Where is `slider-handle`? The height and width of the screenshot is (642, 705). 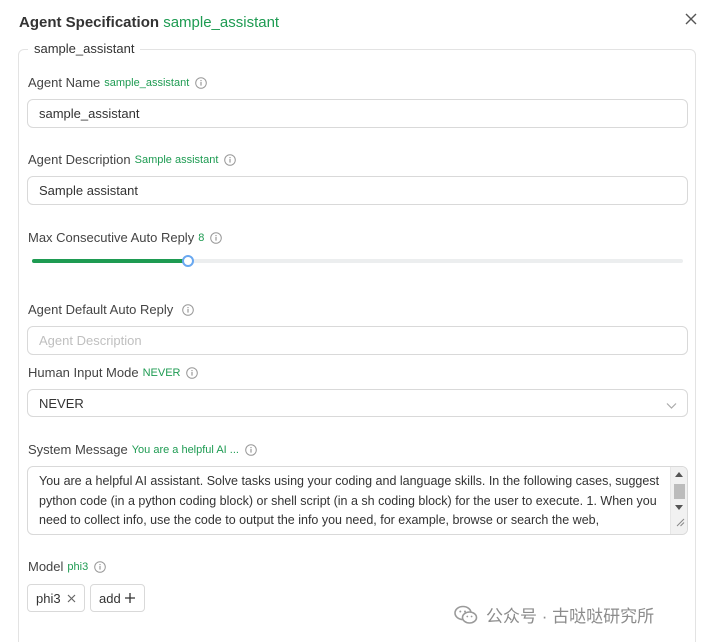 slider-handle is located at coordinates (188, 261).